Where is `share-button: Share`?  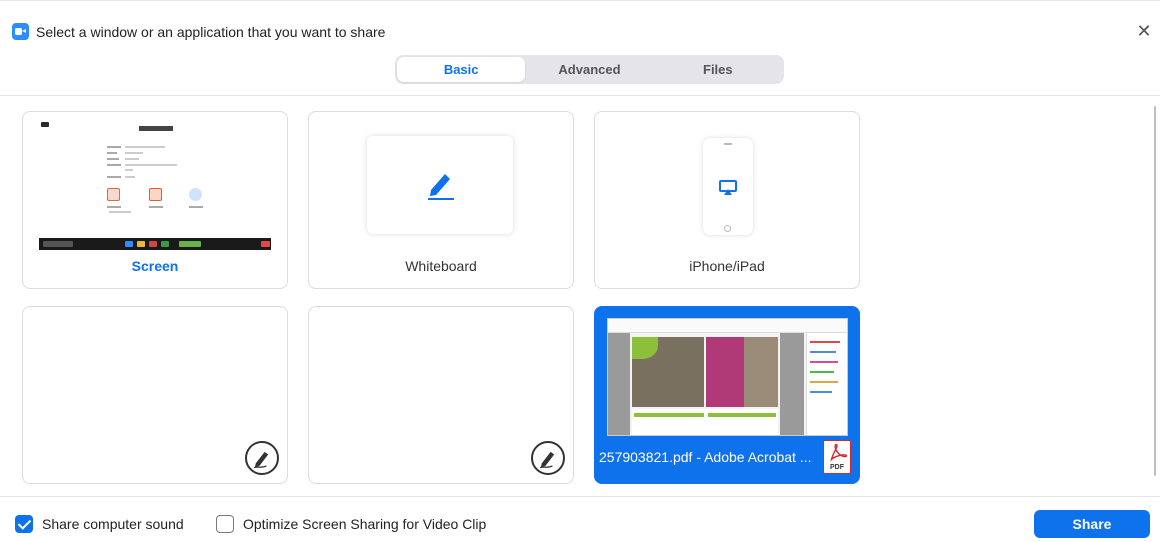 share-button: Share is located at coordinates (1092, 524).